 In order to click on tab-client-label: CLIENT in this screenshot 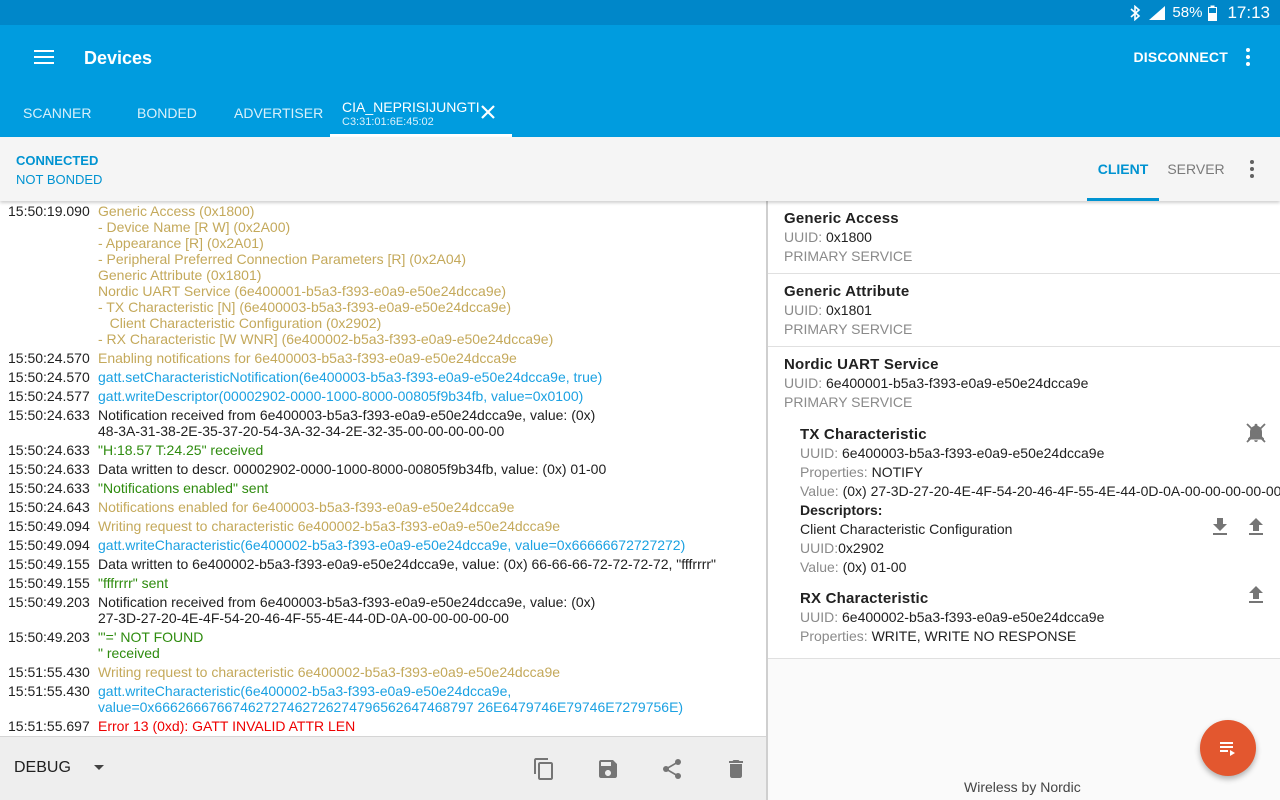, I will do `click(1123, 169)`.